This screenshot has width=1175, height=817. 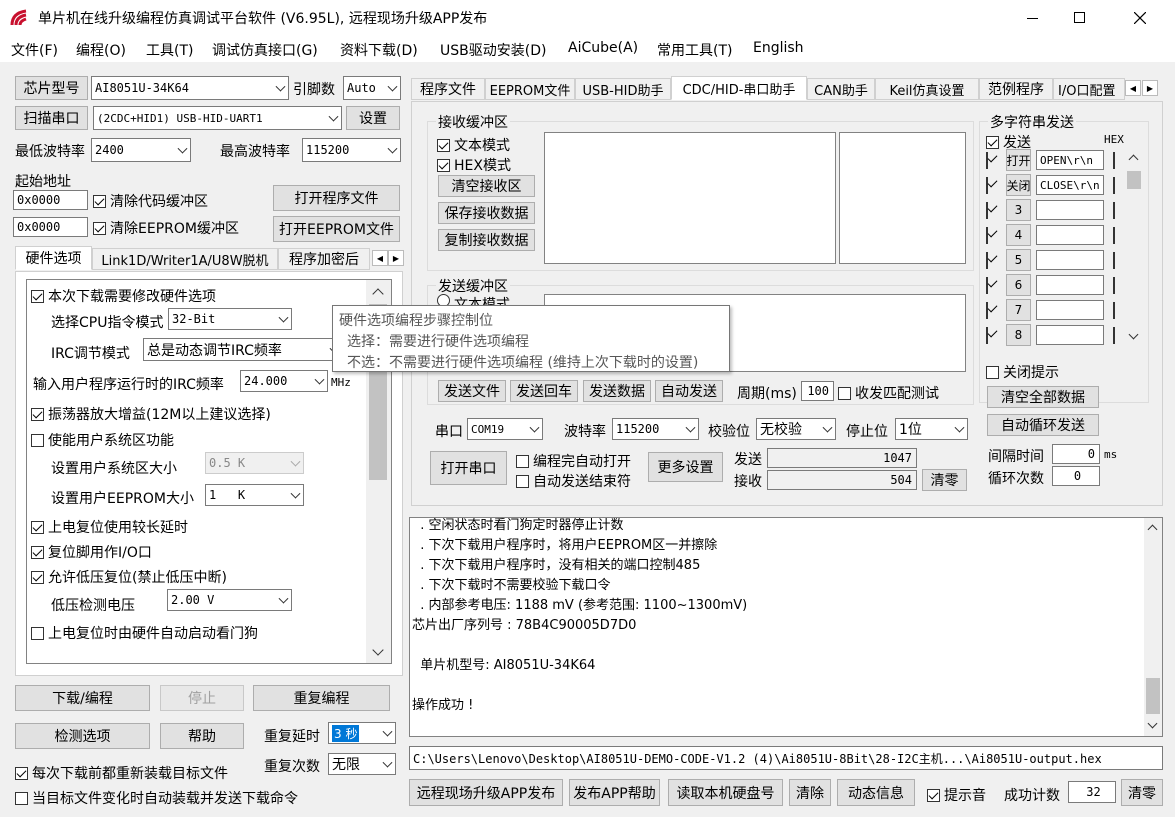 I want to click on menu-download: 资料下载(D), so click(x=379, y=50).